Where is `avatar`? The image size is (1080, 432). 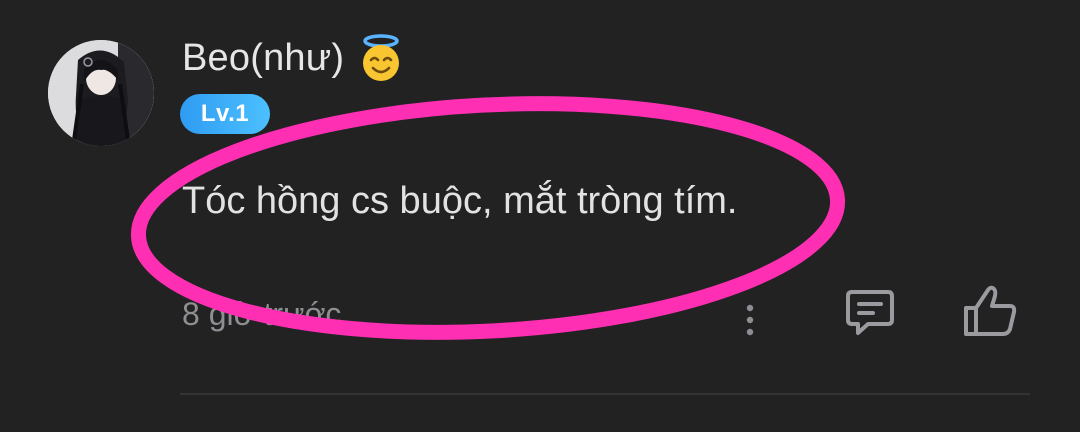 avatar is located at coordinates (101, 93).